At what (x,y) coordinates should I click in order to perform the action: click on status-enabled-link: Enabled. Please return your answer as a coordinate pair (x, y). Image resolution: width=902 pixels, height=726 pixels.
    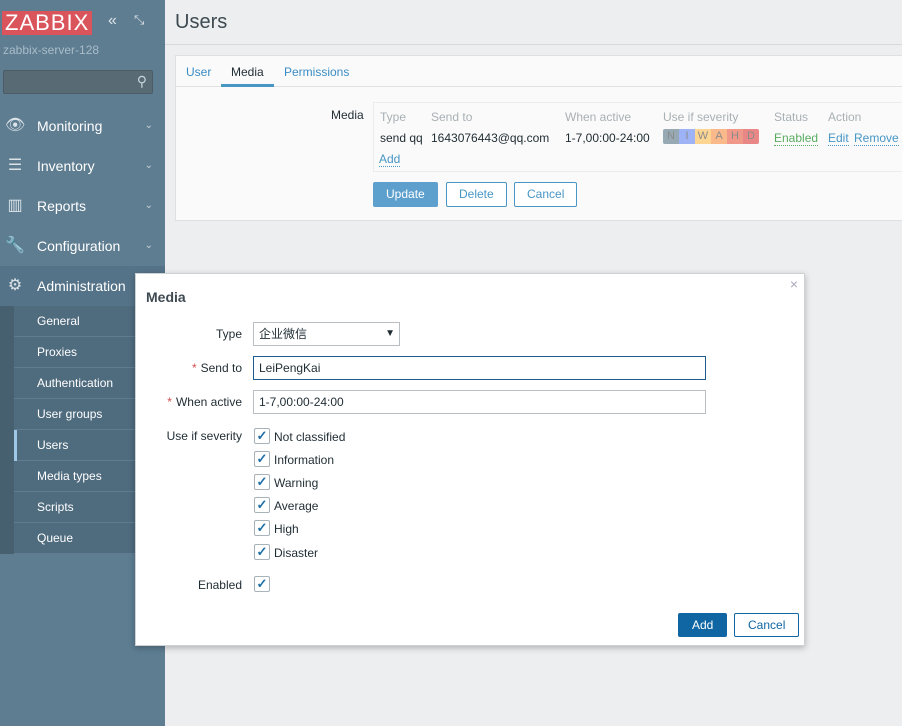
    Looking at the image, I should click on (796, 138).